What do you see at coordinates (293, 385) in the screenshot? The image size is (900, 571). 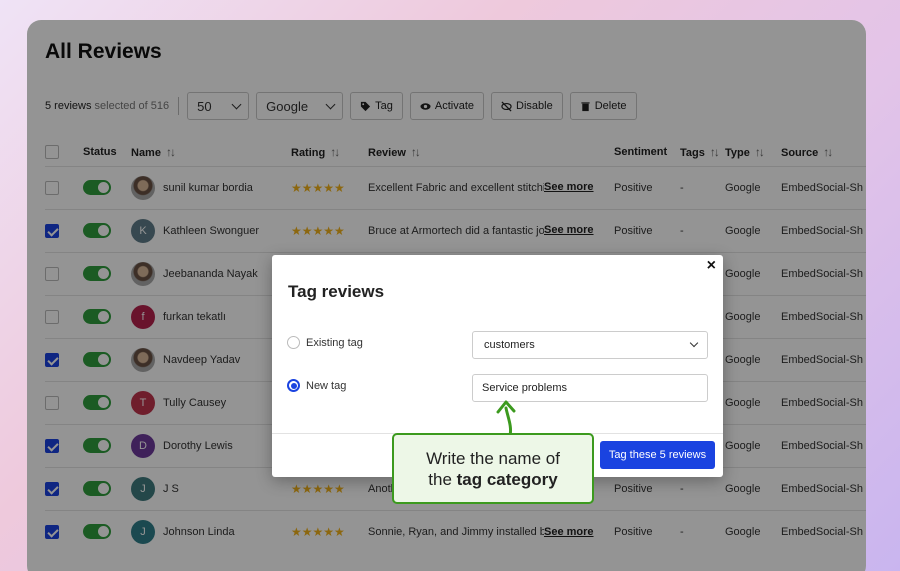 I see `new-tag-radio` at bounding box center [293, 385].